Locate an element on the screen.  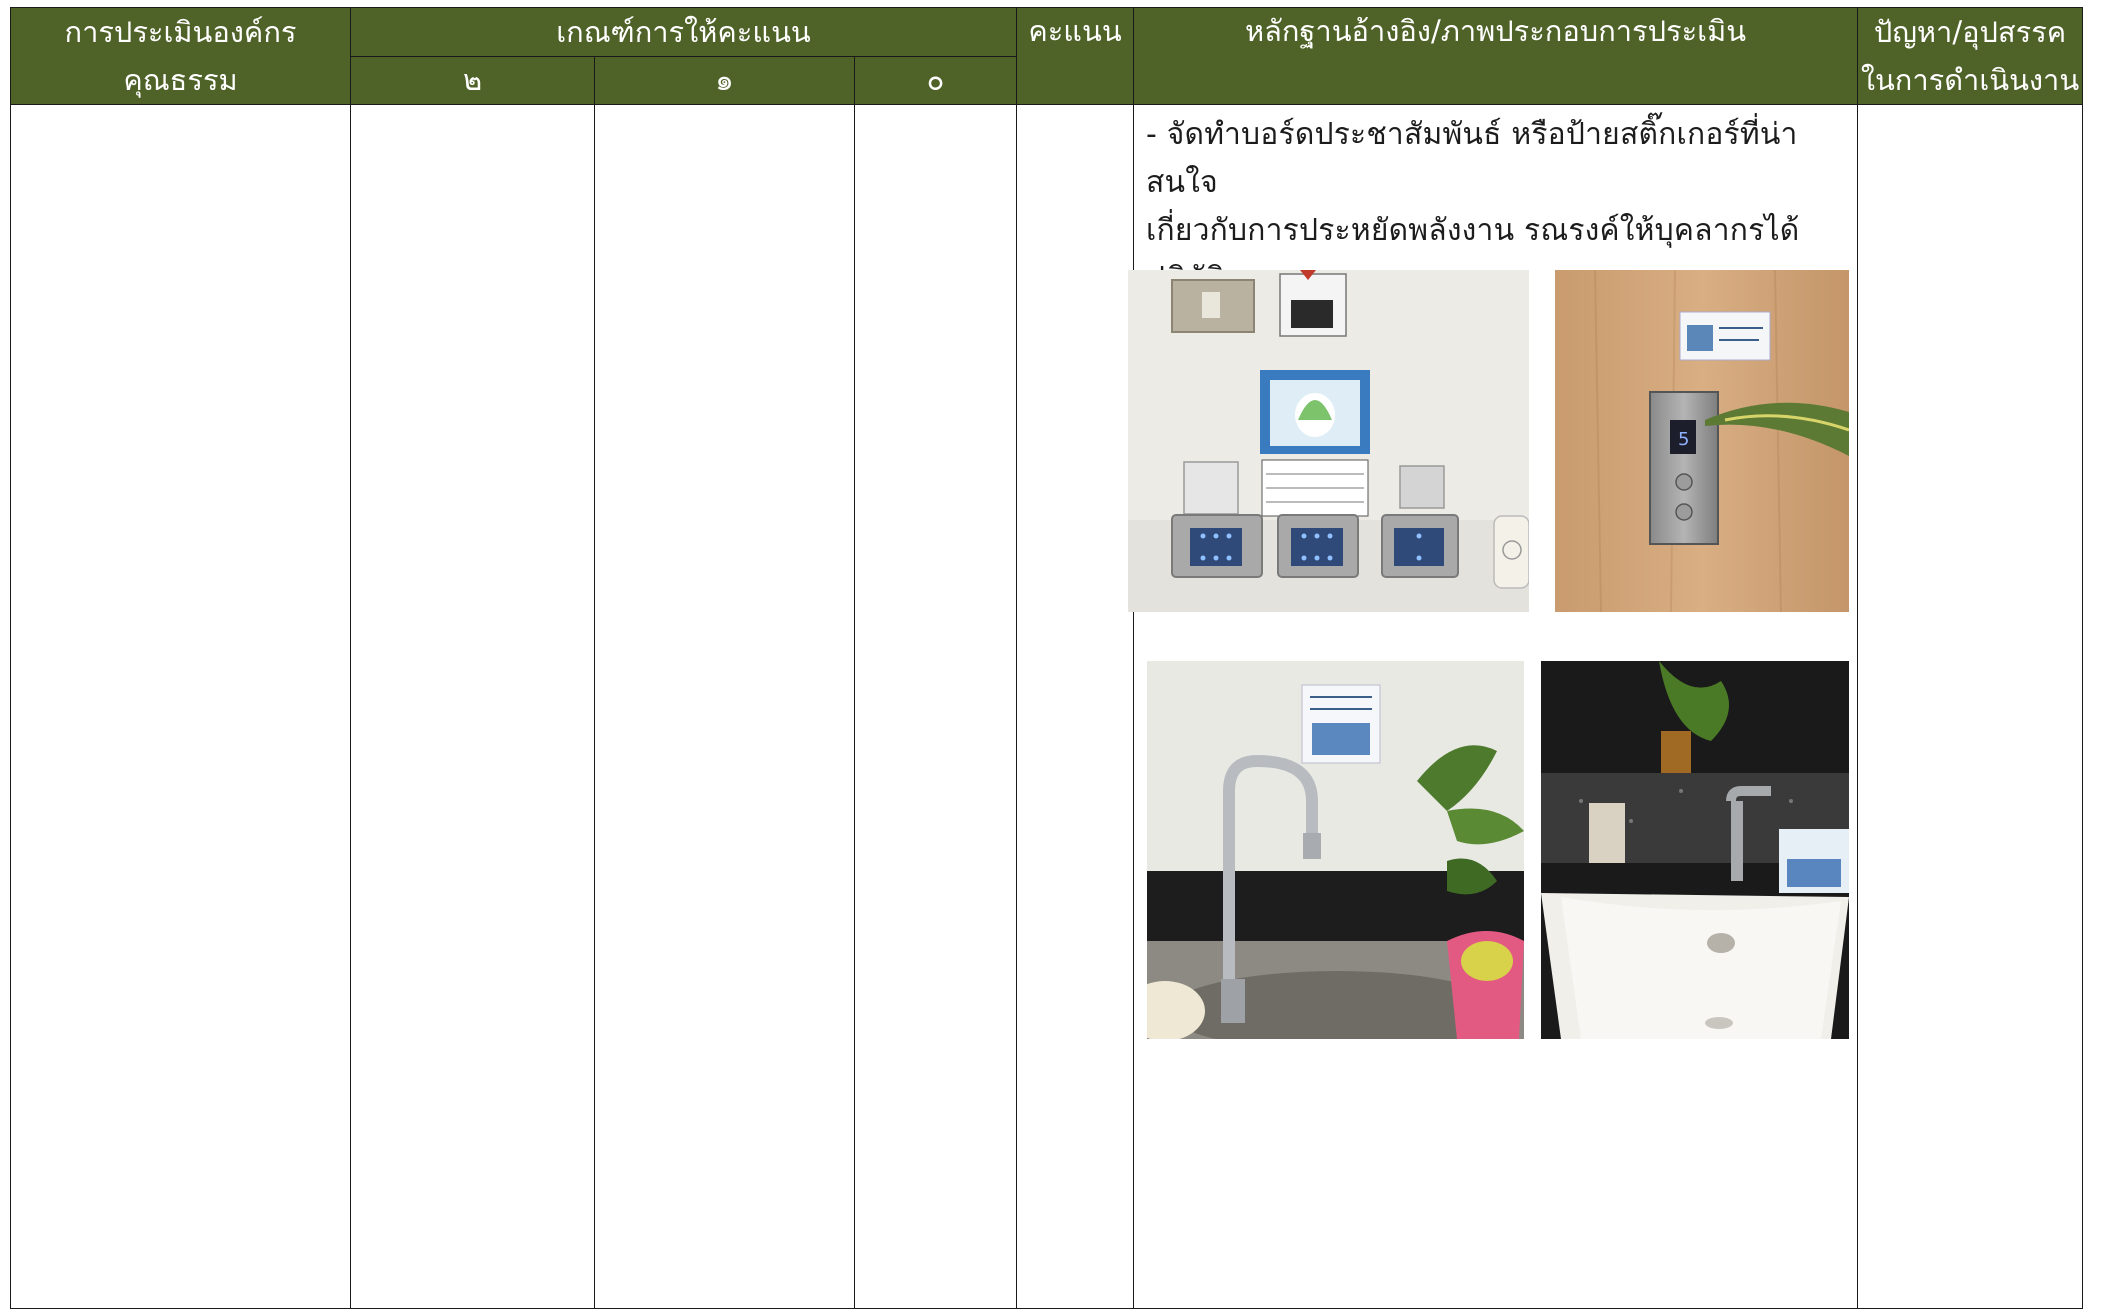
light-switch-panel-photo is located at coordinates (1328, 441).